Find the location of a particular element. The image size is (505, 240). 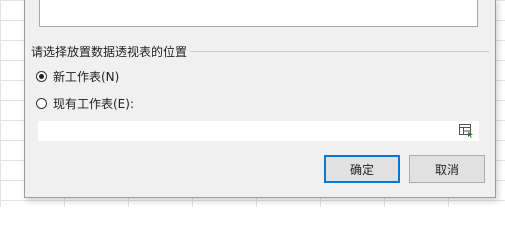

new-worksheet-option: 新工作表(N) is located at coordinates (77, 76).